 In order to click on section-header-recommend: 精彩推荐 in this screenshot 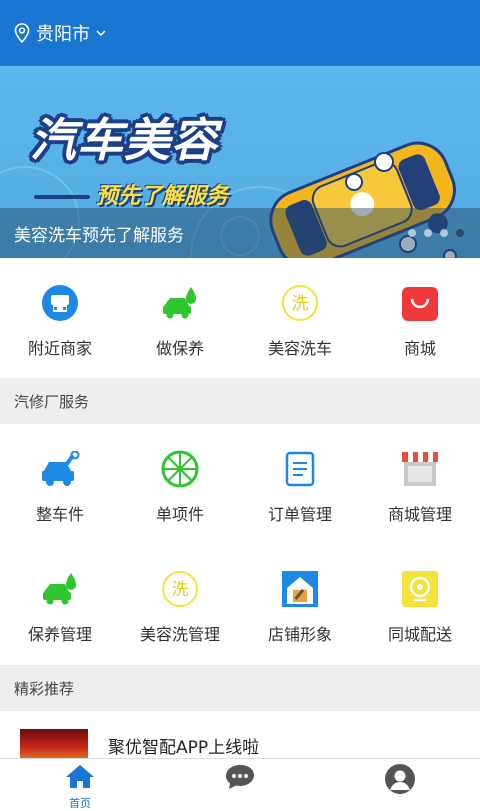, I will do `click(240, 688)`.